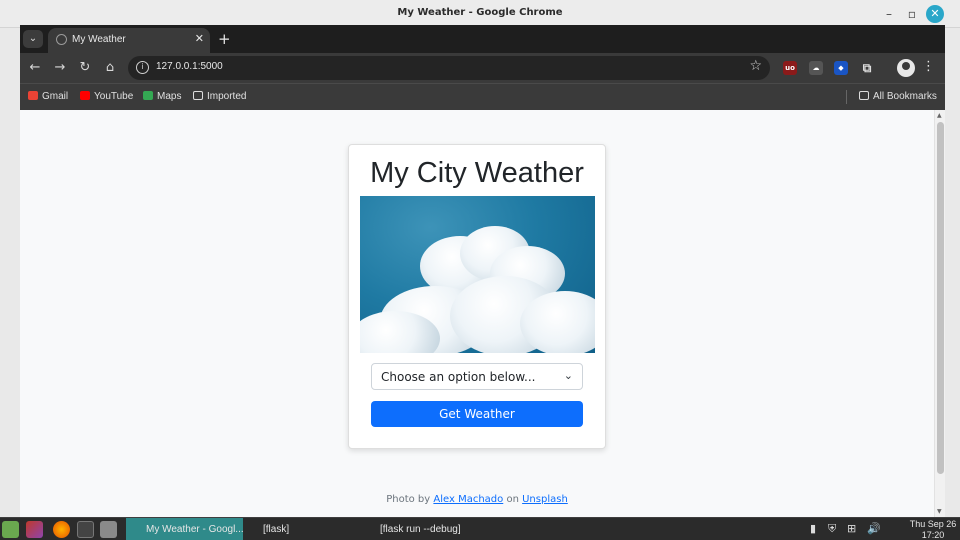 The image size is (960, 540). What do you see at coordinates (449, 68) in the screenshot?
I see `address-bar: i 127.0.0.1:5000 ☆` at bounding box center [449, 68].